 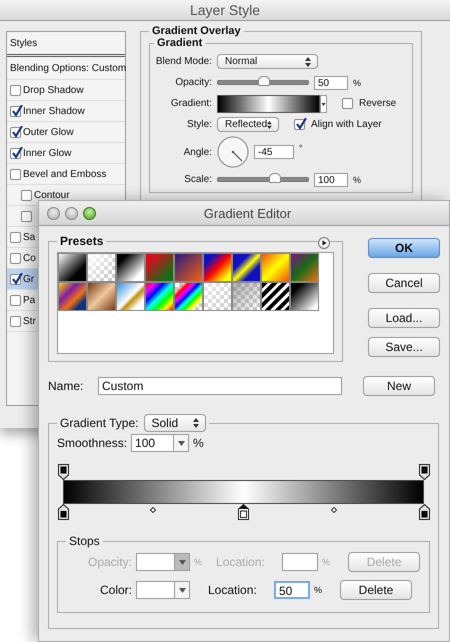 What do you see at coordinates (274, 152) in the screenshot?
I see `angle-field: -45` at bounding box center [274, 152].